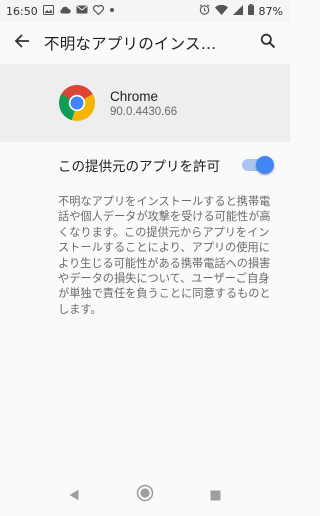 The image size is (320, 516). Describe the element at coordinates (82, 11) in the screenshot. I see `mail-icon` at that location.